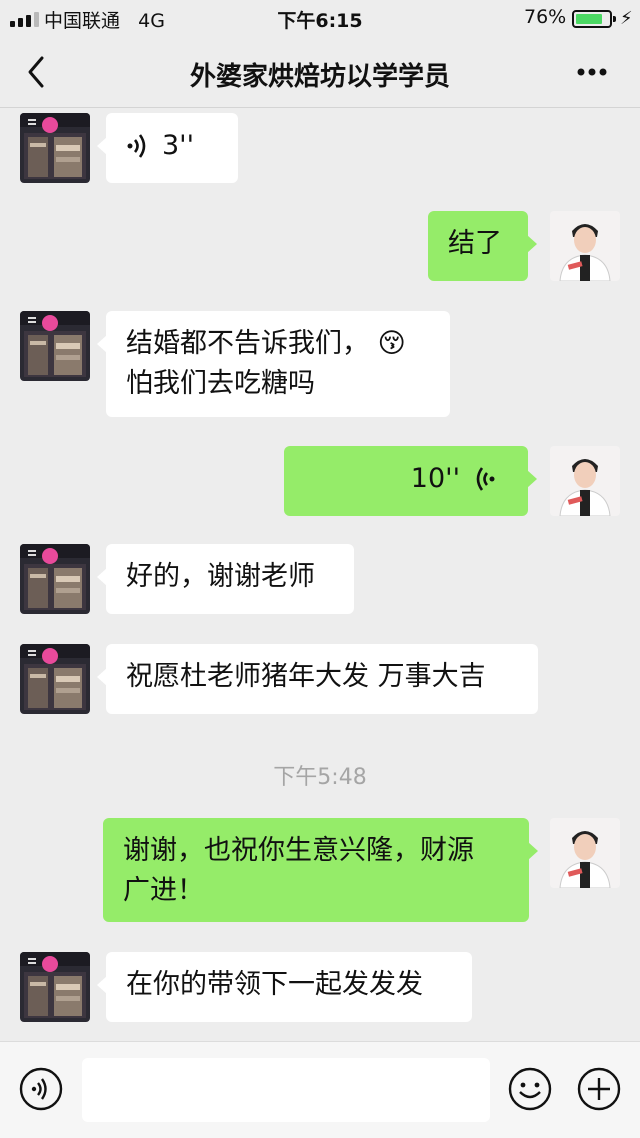  What do you see at coordinates (163, 890) in the screenshot?
I see `message-text: 广进！` at bounding box center [163, 890].